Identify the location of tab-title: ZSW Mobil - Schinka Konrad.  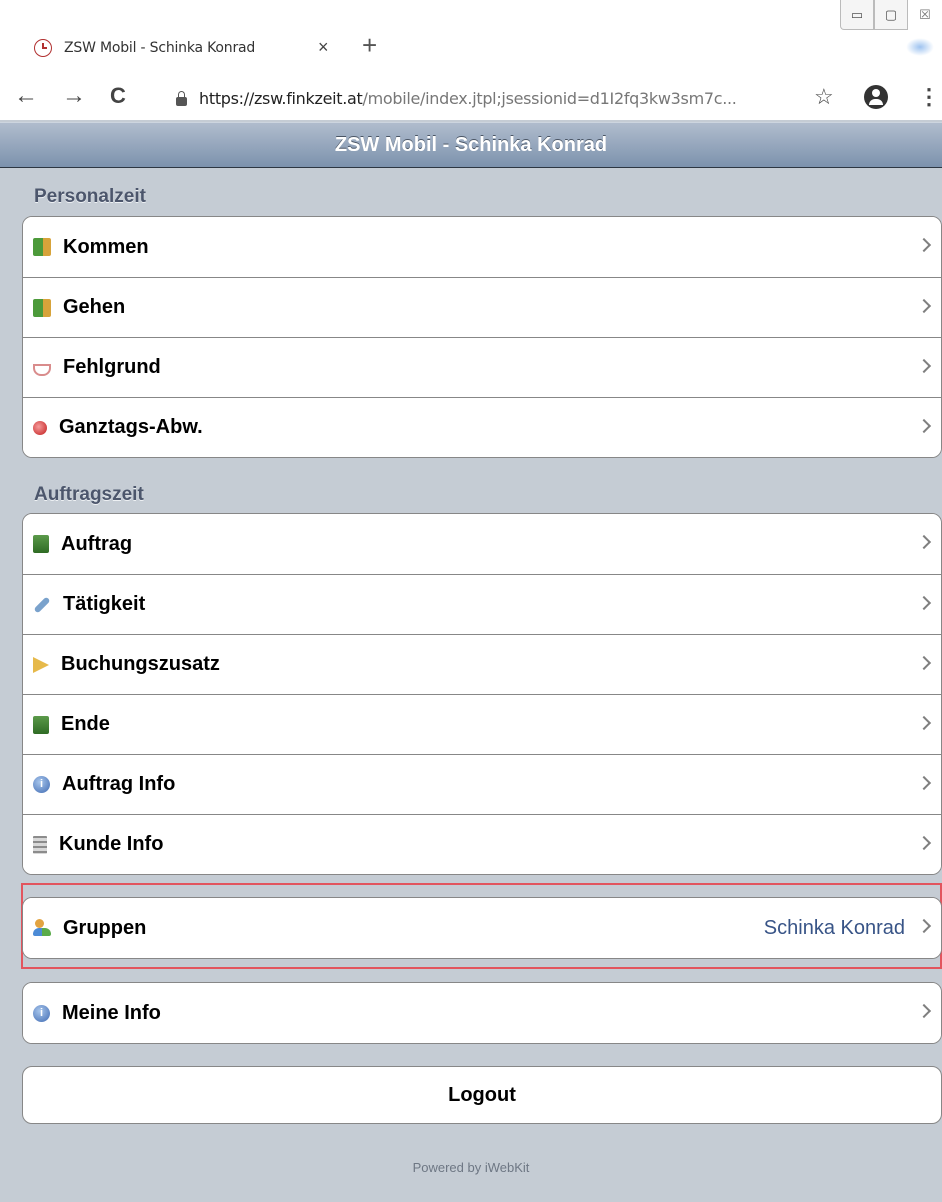
(160, 48).